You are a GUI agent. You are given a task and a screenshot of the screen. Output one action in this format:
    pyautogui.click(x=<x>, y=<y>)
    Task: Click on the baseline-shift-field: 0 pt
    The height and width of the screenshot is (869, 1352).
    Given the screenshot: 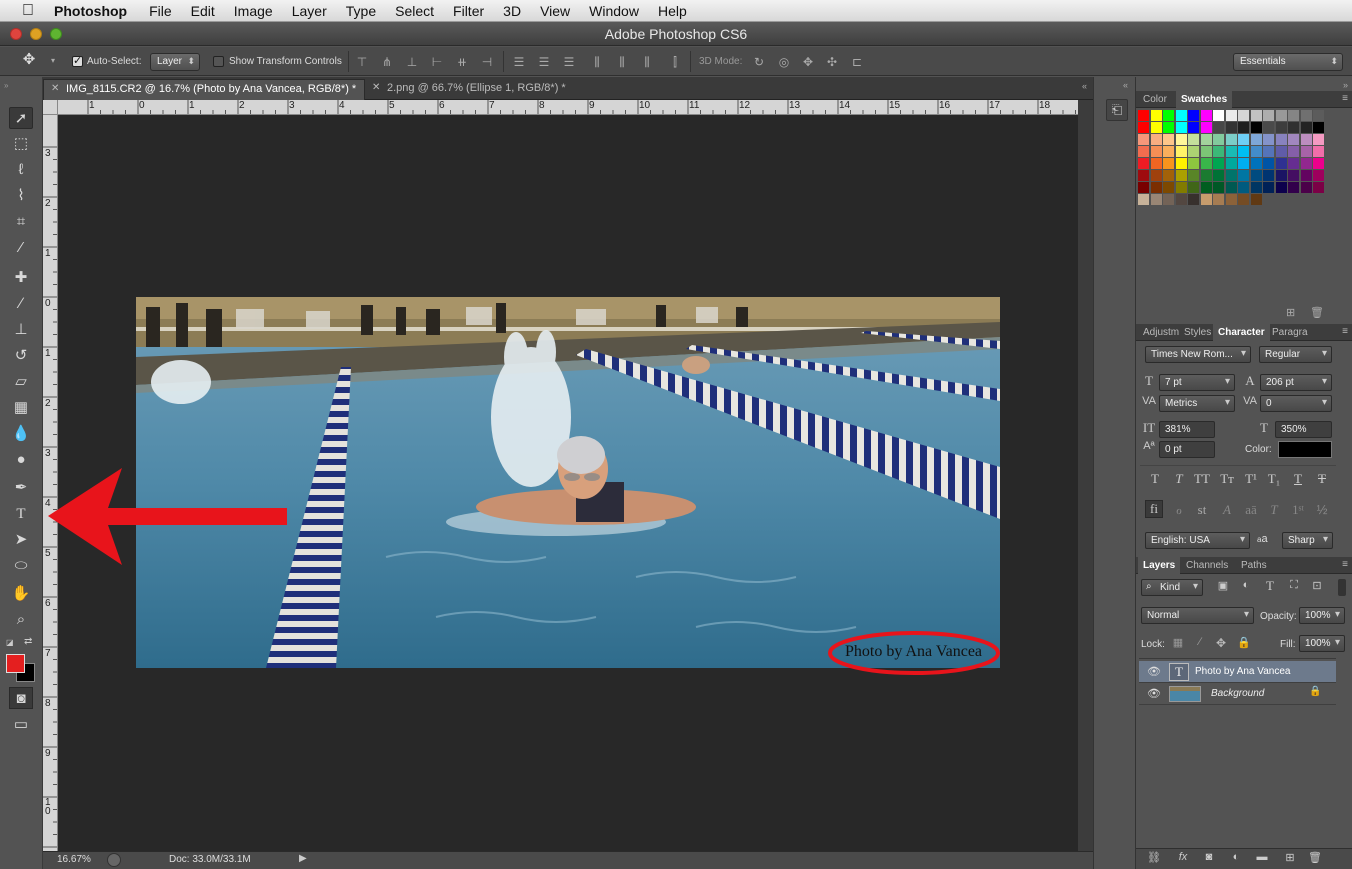 What is the action you would take?
    pyautogui.click(x=1187, y=449)
    